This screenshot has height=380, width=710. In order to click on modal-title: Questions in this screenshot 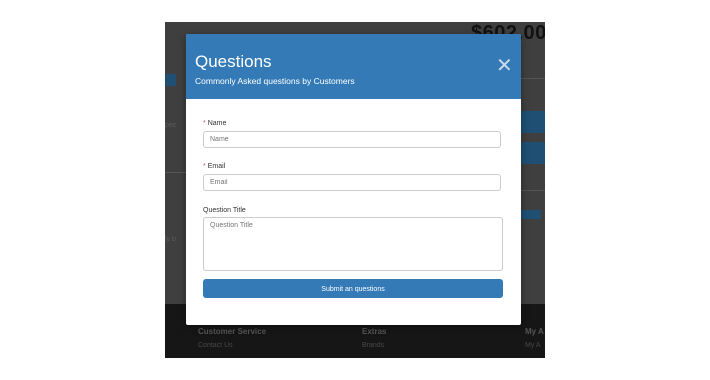, I will do `click(233, 61)`.